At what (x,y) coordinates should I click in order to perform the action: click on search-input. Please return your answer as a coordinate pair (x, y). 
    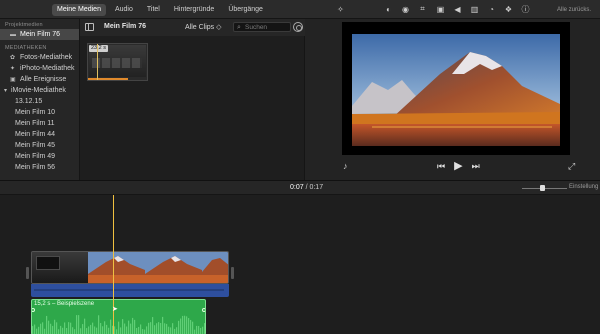
    Looking at the image, I should click on (267, 27).